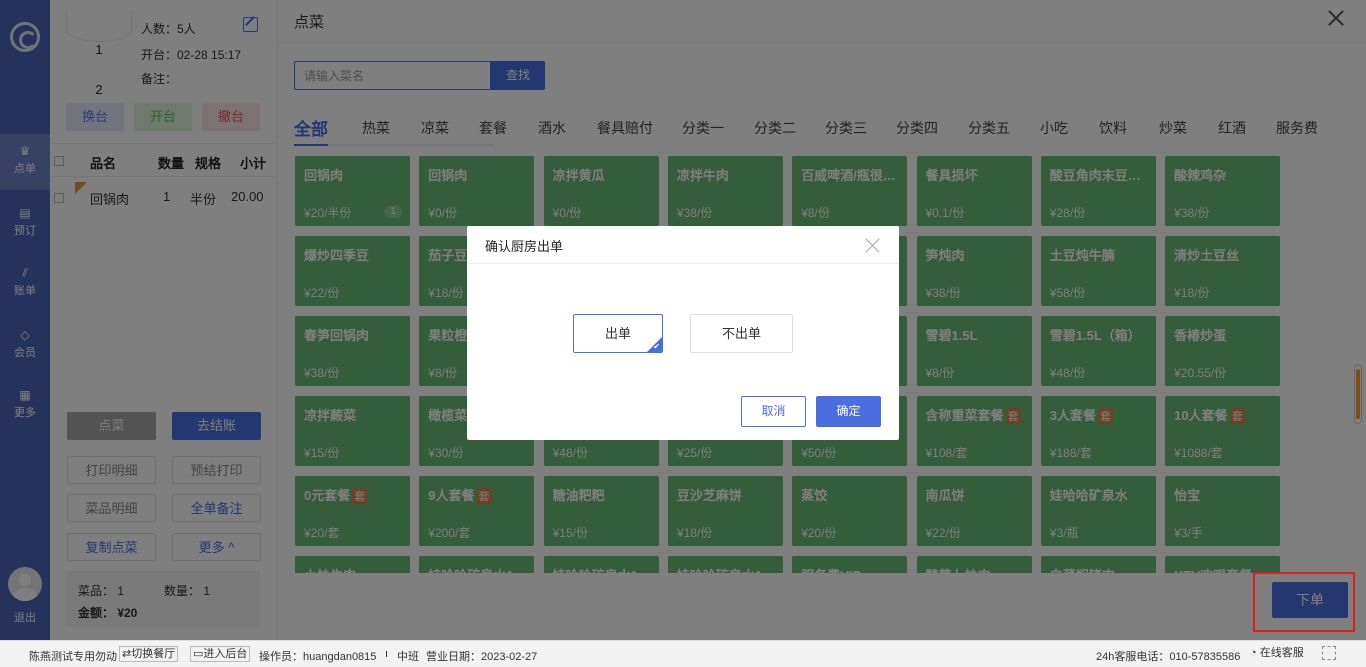  Describe the element at coordinates (1253, 653) in the screenshot. I see `headset-icon: ◔` at that location.